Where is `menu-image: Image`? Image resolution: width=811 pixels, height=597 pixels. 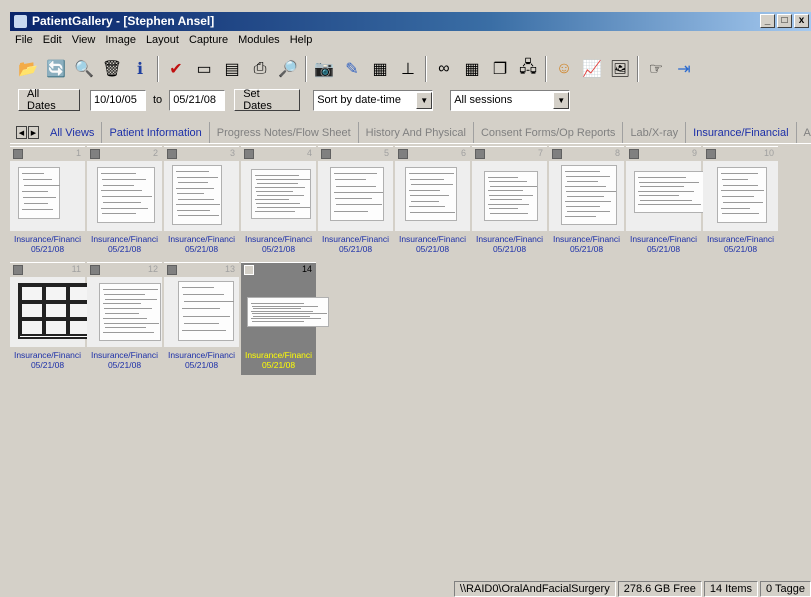 menu-image: Image is located at coordinates (120, 40).